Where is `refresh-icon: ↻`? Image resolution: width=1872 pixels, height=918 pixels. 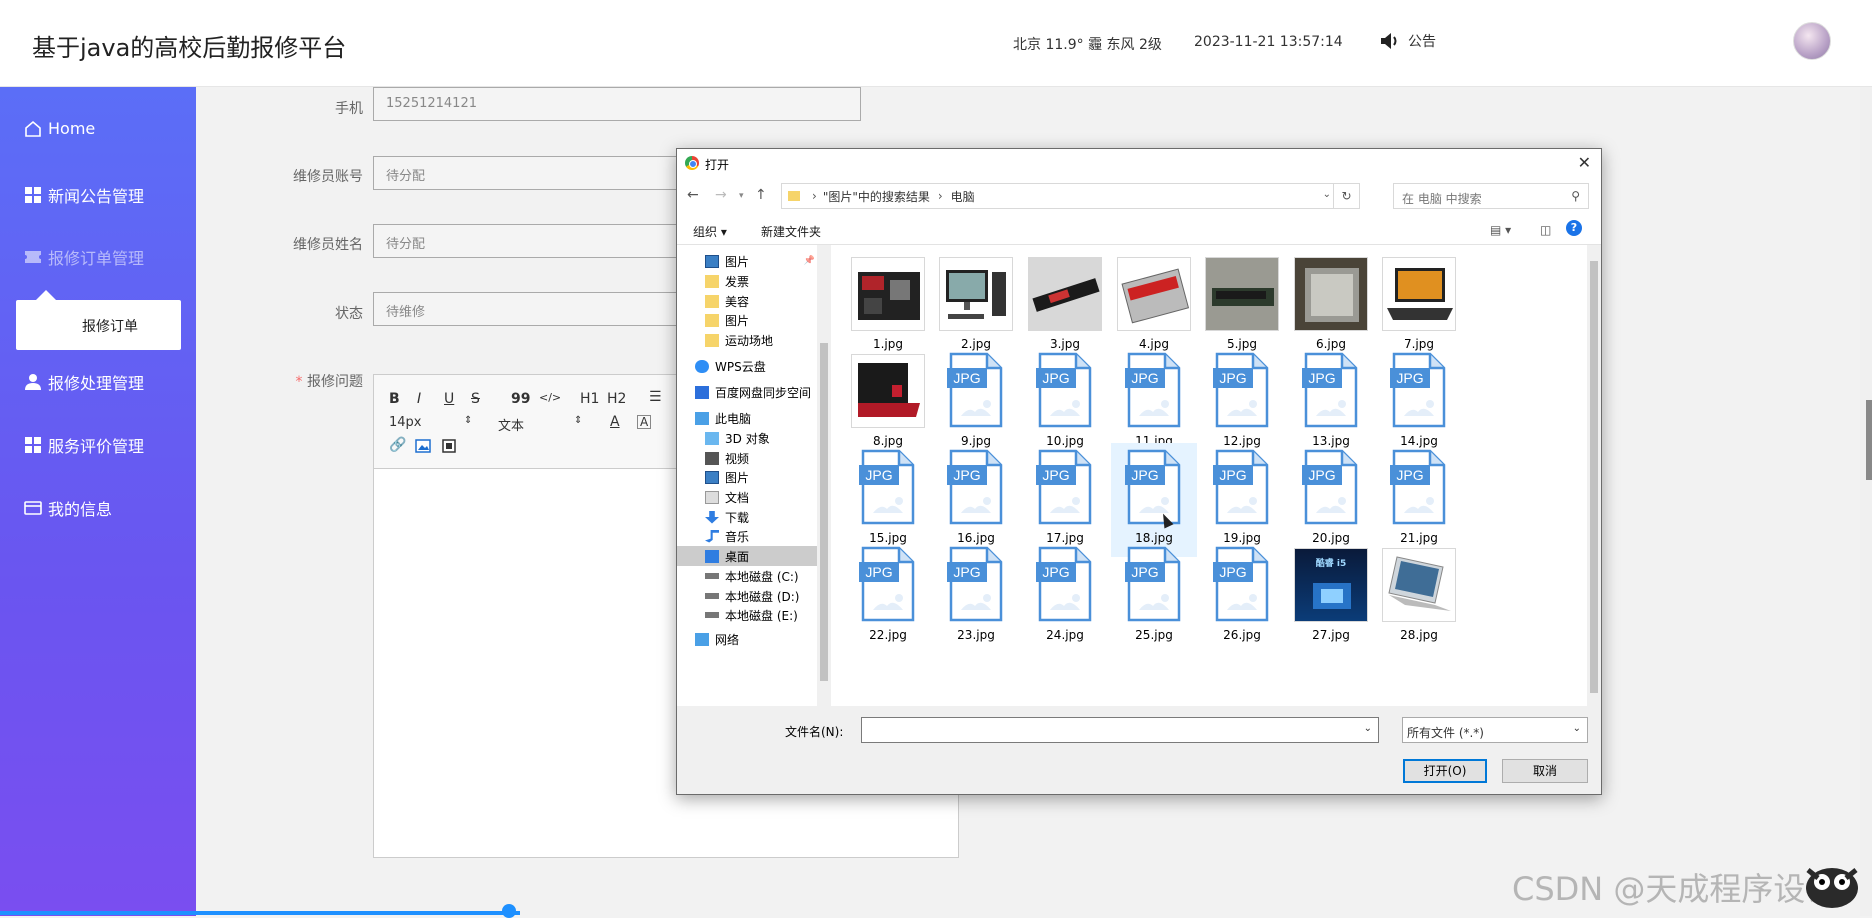
refresh-icon: ↻ is located at coordinates (1346, 196).